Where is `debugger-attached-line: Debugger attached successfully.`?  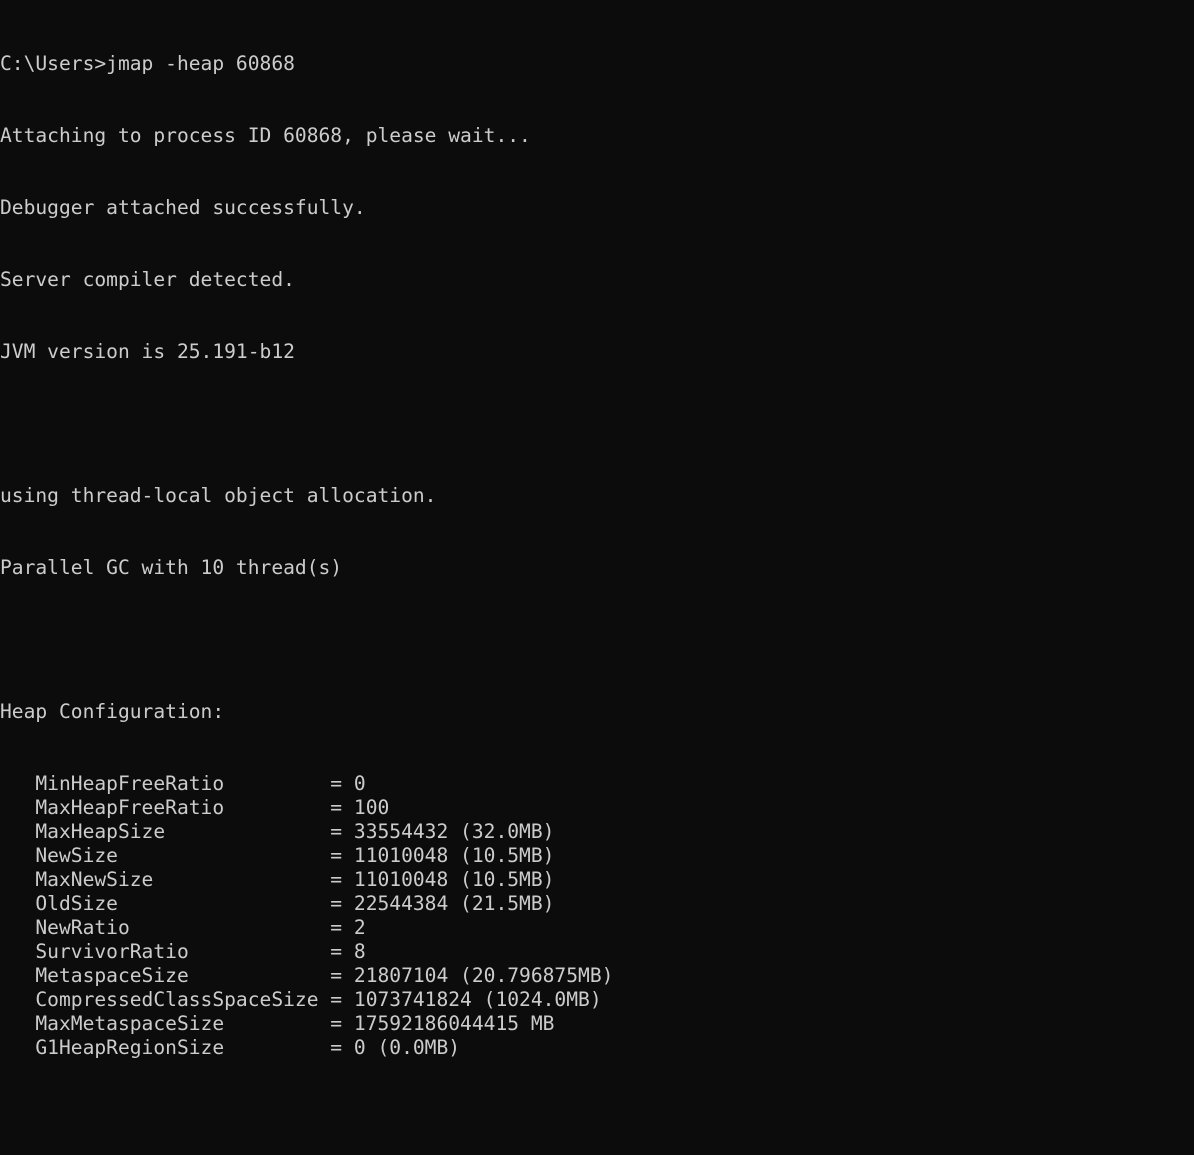
debugger-attached-line: Debugger attached successfully. is located at coordinates (183, 207).